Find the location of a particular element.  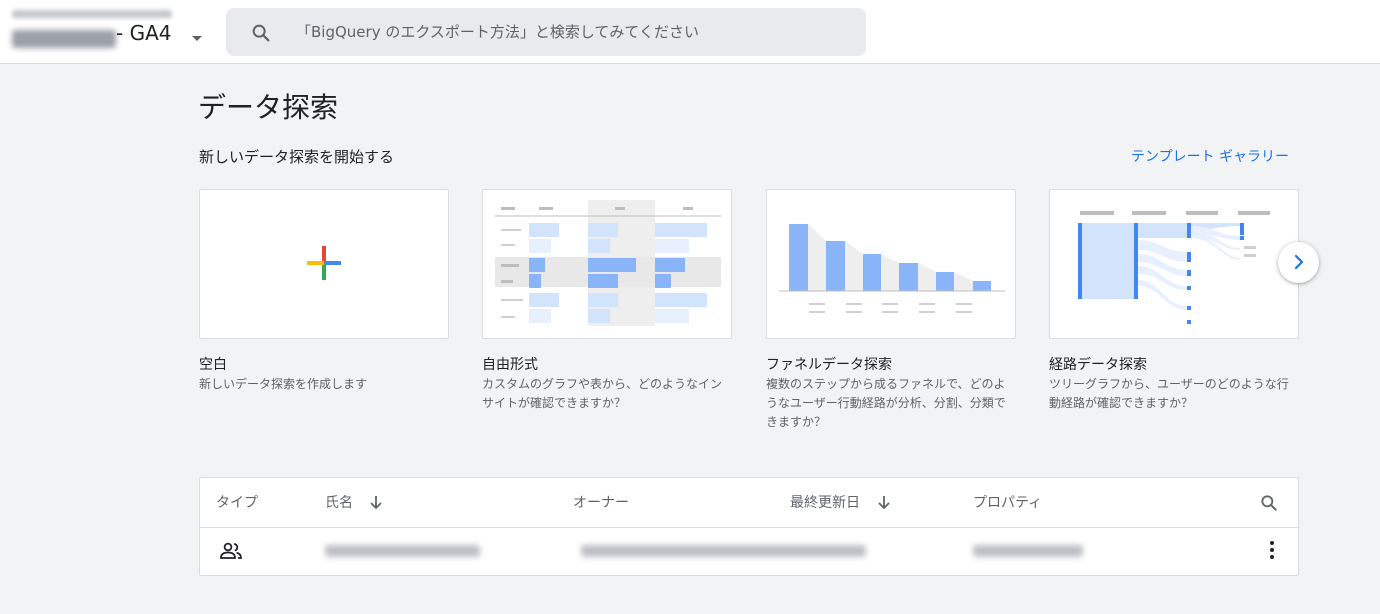

property-name-redacted is located at coordinates (64, 39).